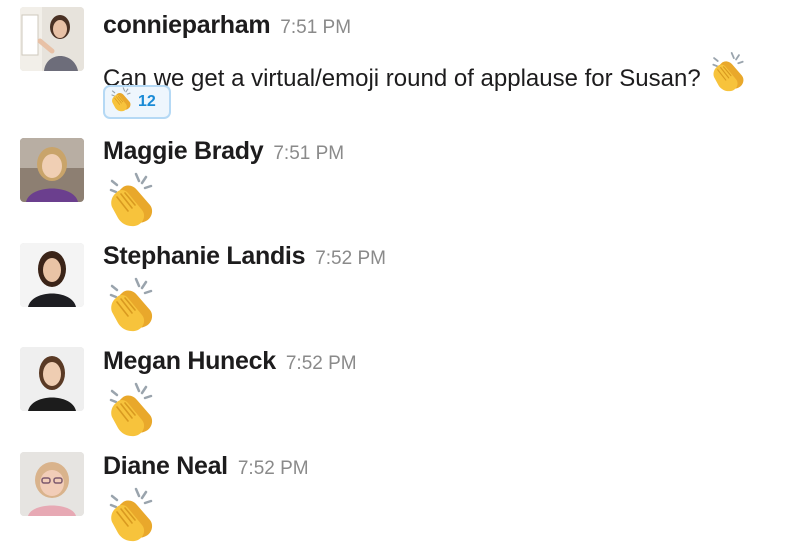  What do you see at coordinates (183, 151) in the screenshot?
I see `username: Maggie Brady` at bounding box center [183, 151].